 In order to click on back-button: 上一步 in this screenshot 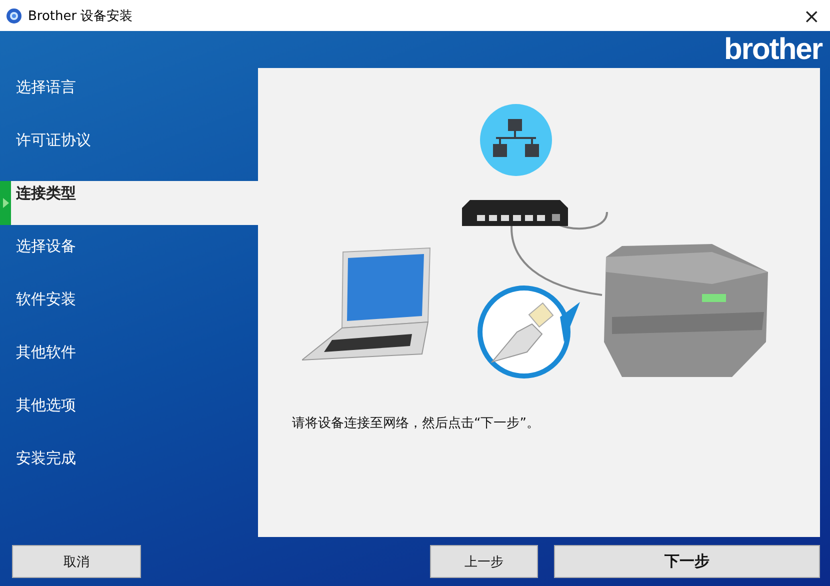, I will do `click(484, 561)`.